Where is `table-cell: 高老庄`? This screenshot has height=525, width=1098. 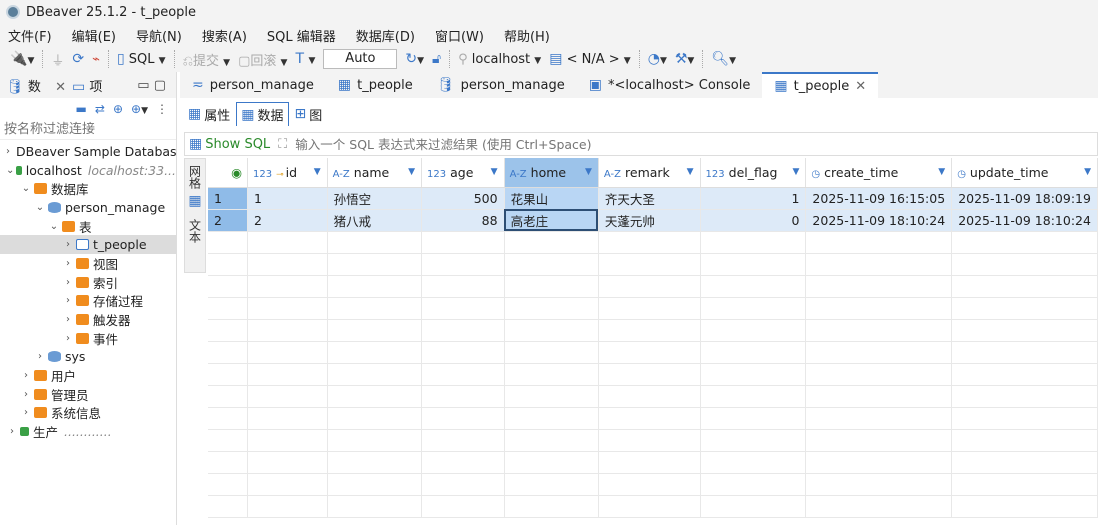
table-cell: 高老庄 is located at coordinates (551, 220).